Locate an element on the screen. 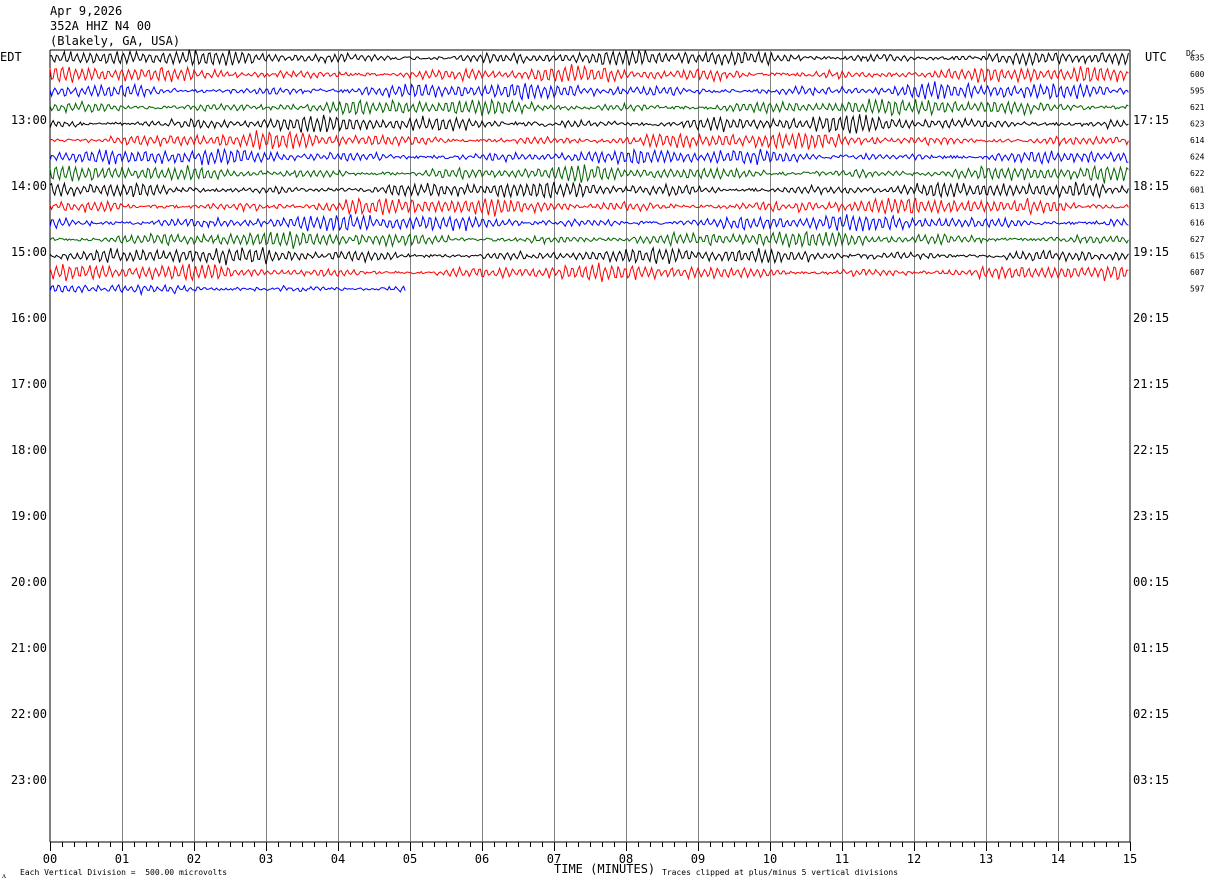 The width and height of the screenshot is (1210, 886). right-hour-label: 17:15 is located at coordinates (1151, 120).